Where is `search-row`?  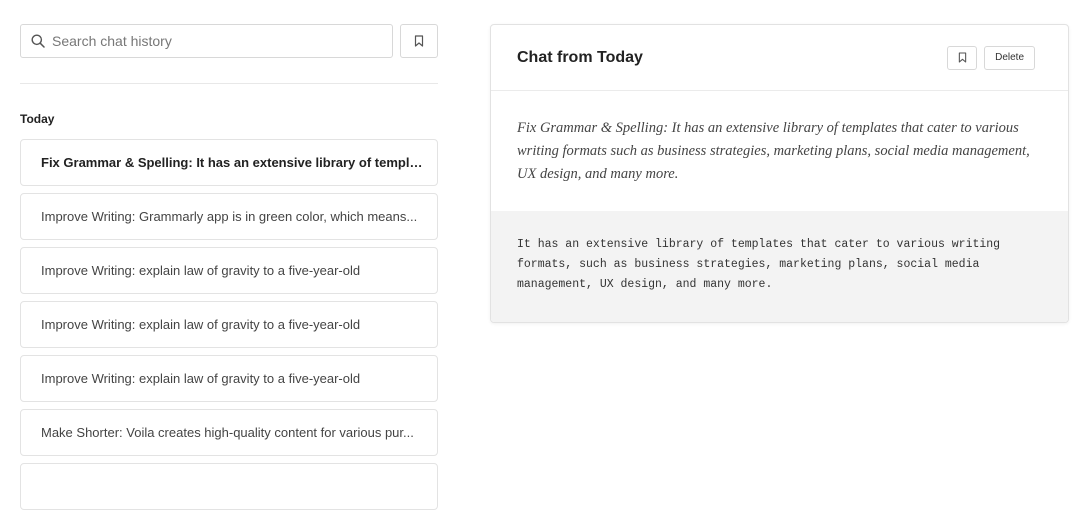 search-row is located at coordinates (230, 41).